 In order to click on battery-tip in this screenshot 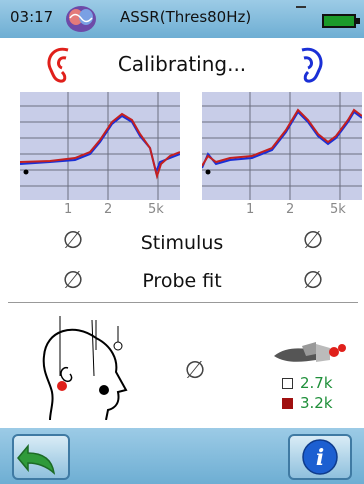, I will do `click(358, 21)`.